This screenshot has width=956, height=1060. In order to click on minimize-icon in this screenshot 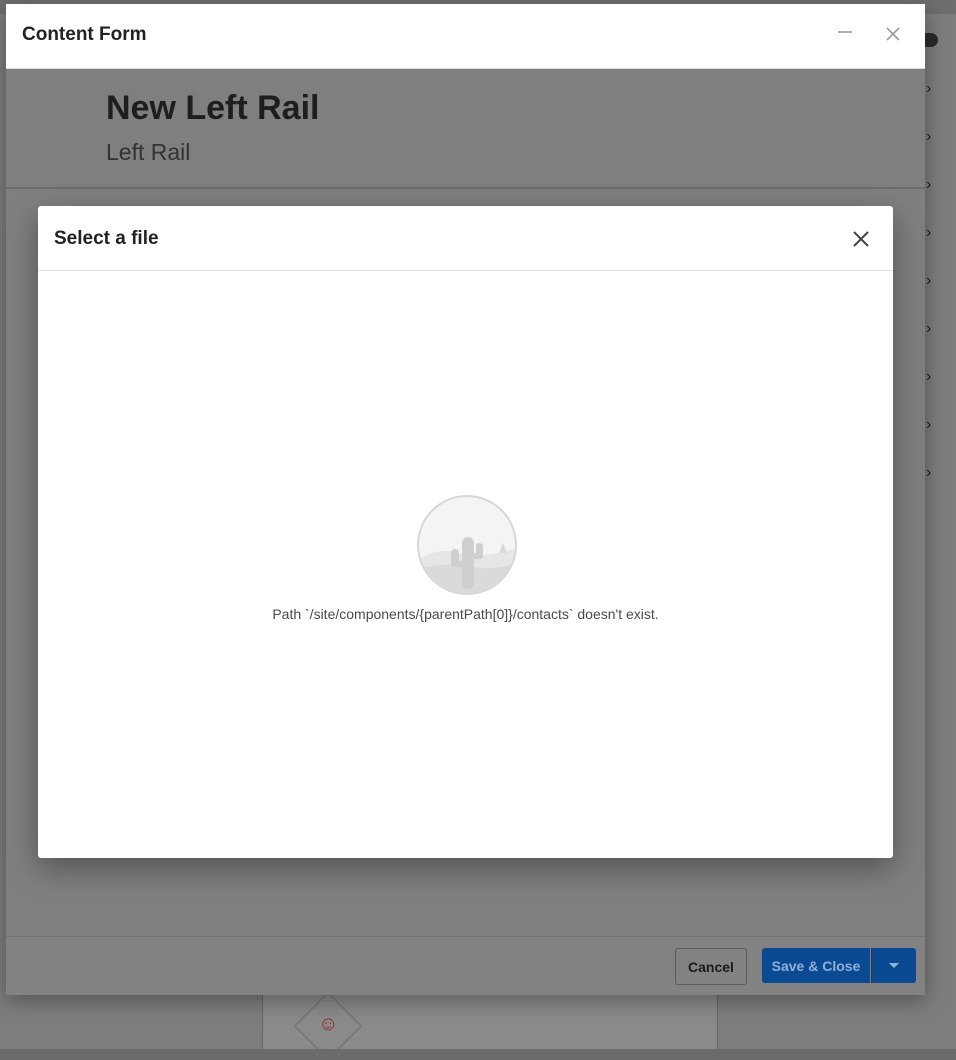, I will do `click(845, 36)`.